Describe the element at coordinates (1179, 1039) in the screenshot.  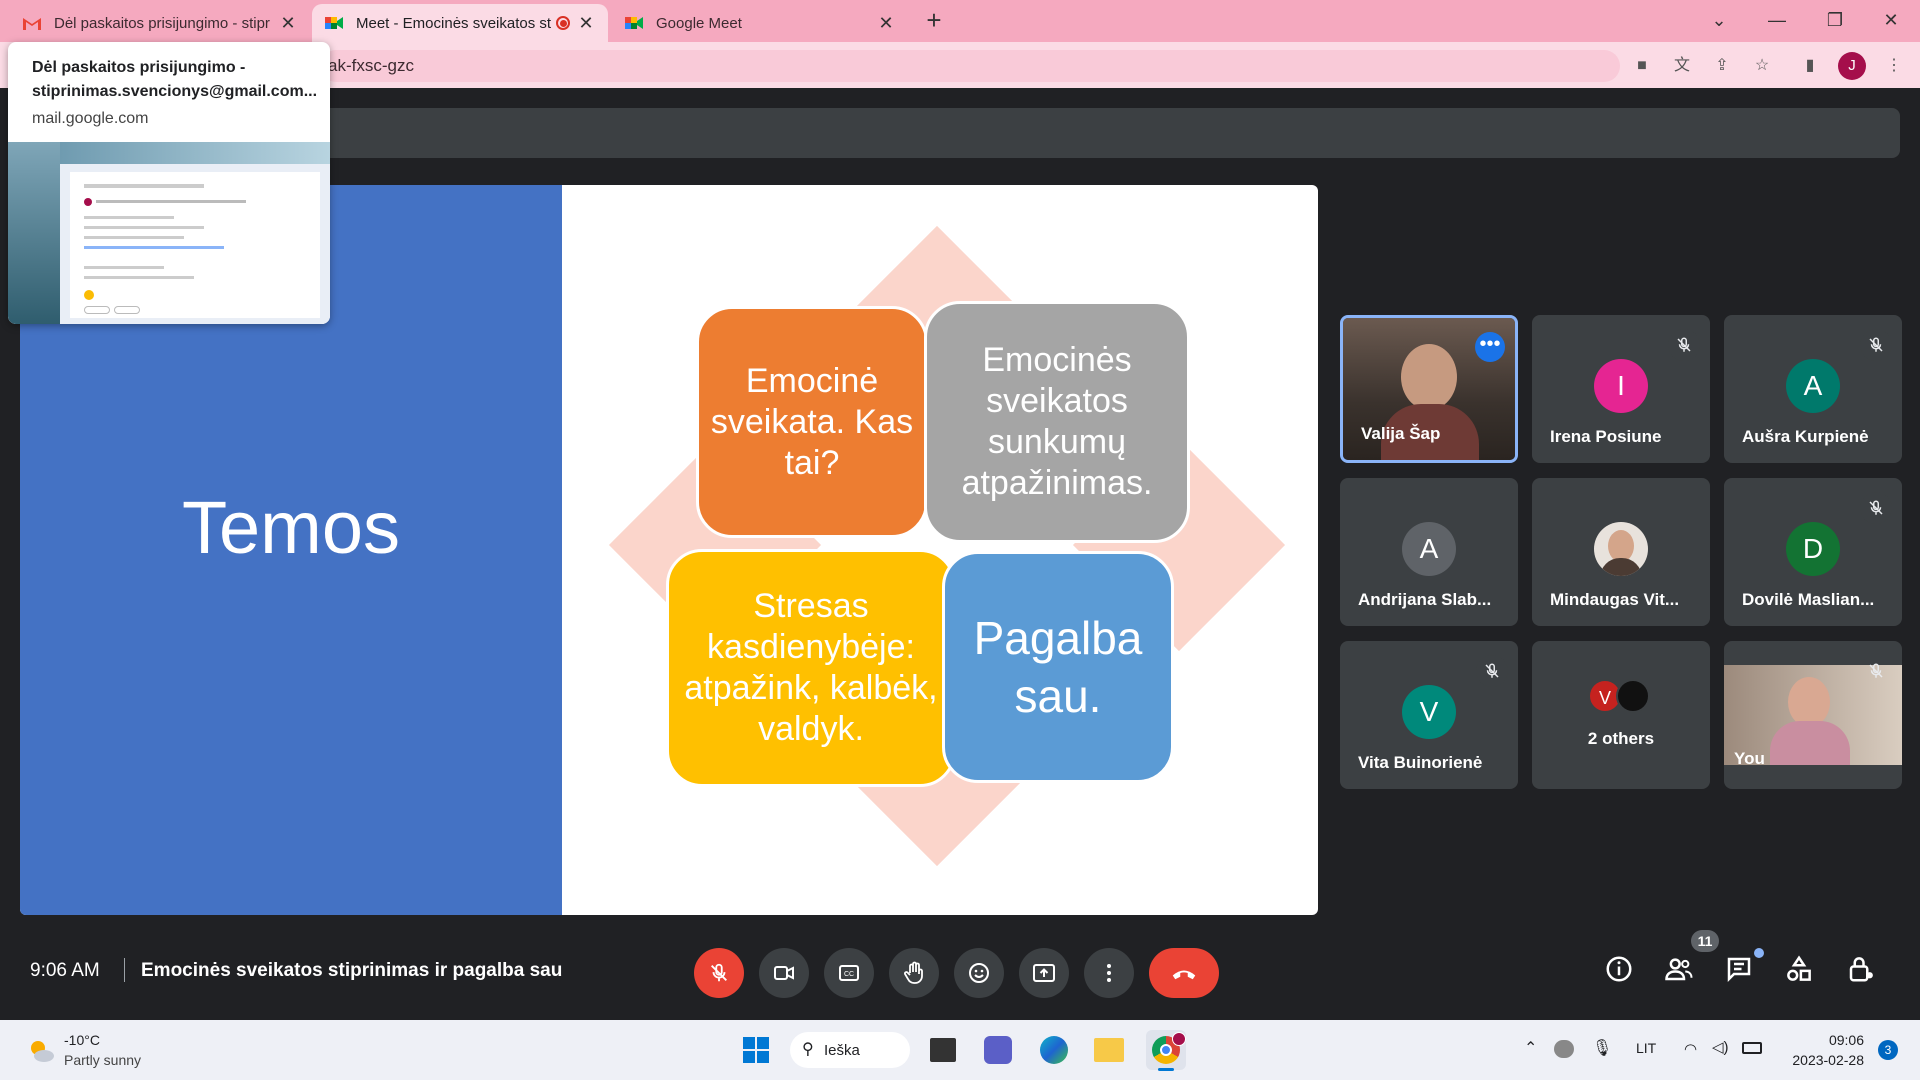
I see `chrome-profile-badge` at that location.